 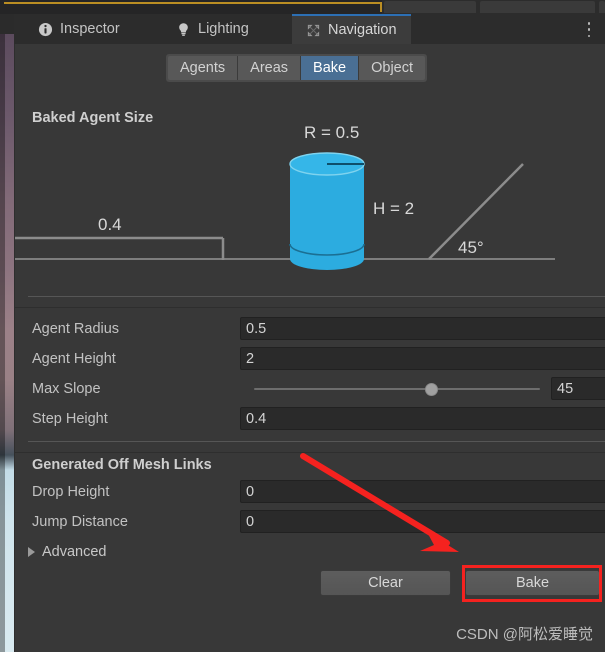 What do you see at coordinates (270, 68) in the screenshot?
I see `tab-areas: Areas` at bounding box center [270, 68].